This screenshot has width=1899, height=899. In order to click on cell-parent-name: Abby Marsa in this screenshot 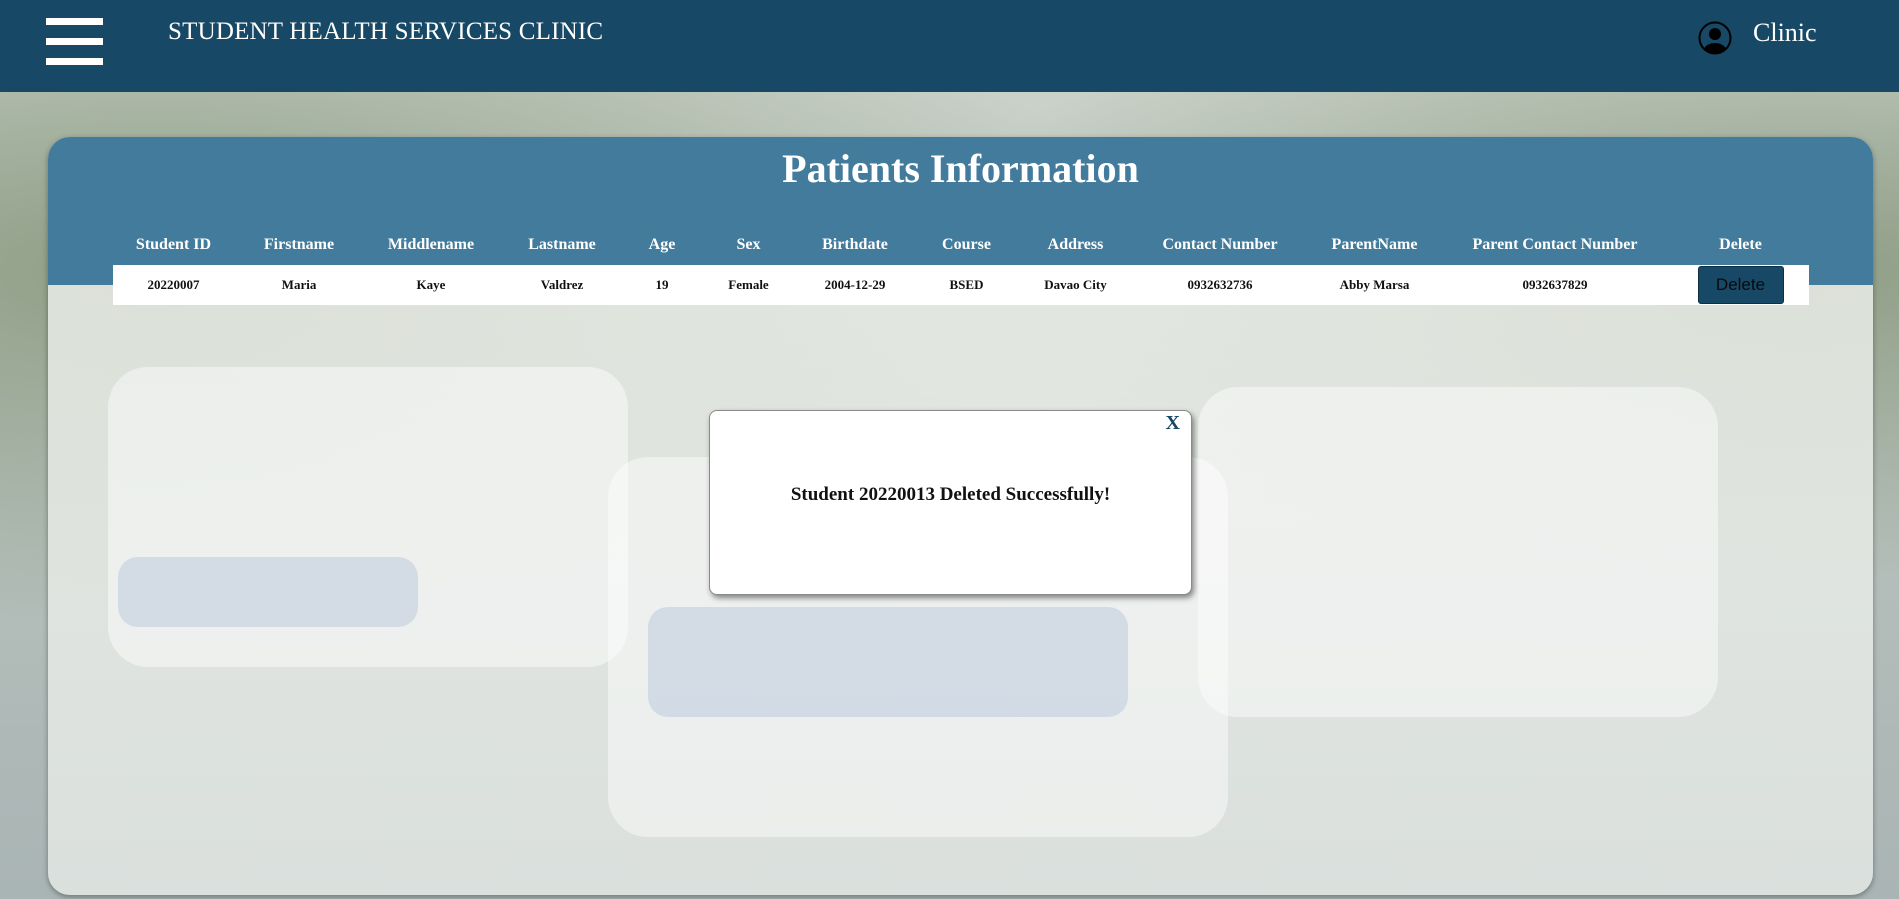, I will do `click(1374, 285)`.